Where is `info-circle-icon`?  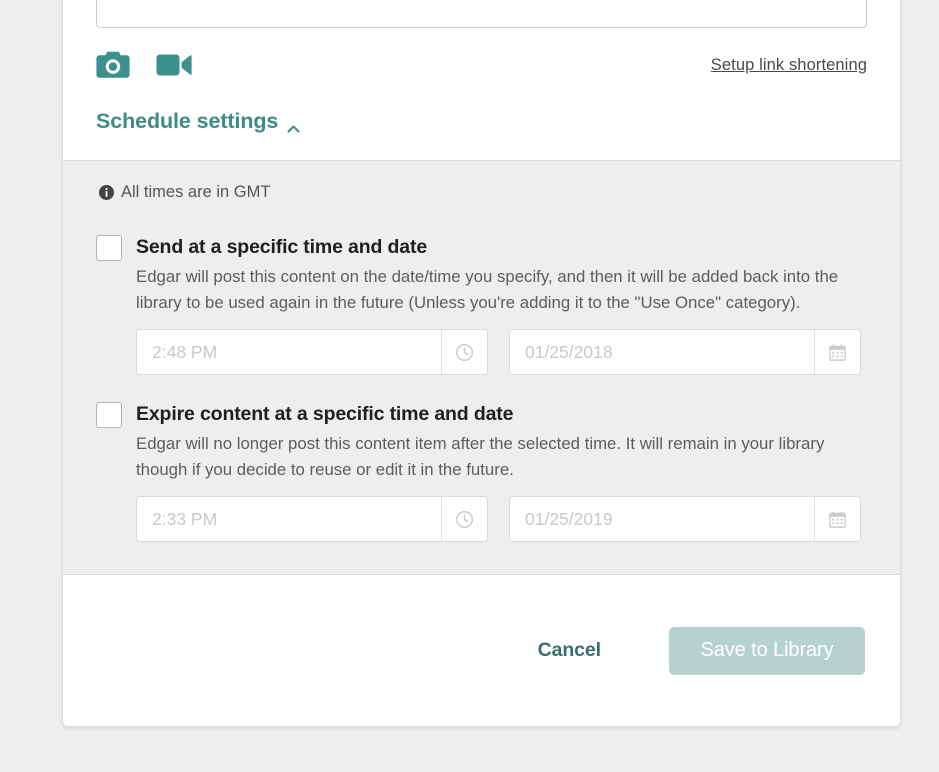 info-circle-icon is located at coordinates (106, 192).